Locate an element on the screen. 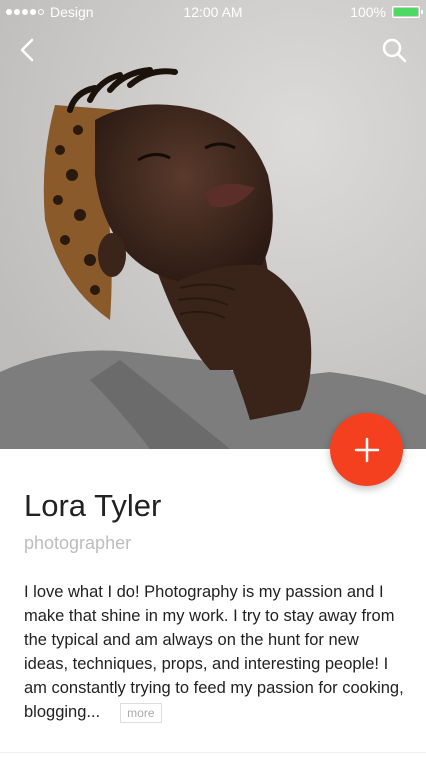 The image size is (426, 757). chevron-left-icon is located at coordinates (27, 50).